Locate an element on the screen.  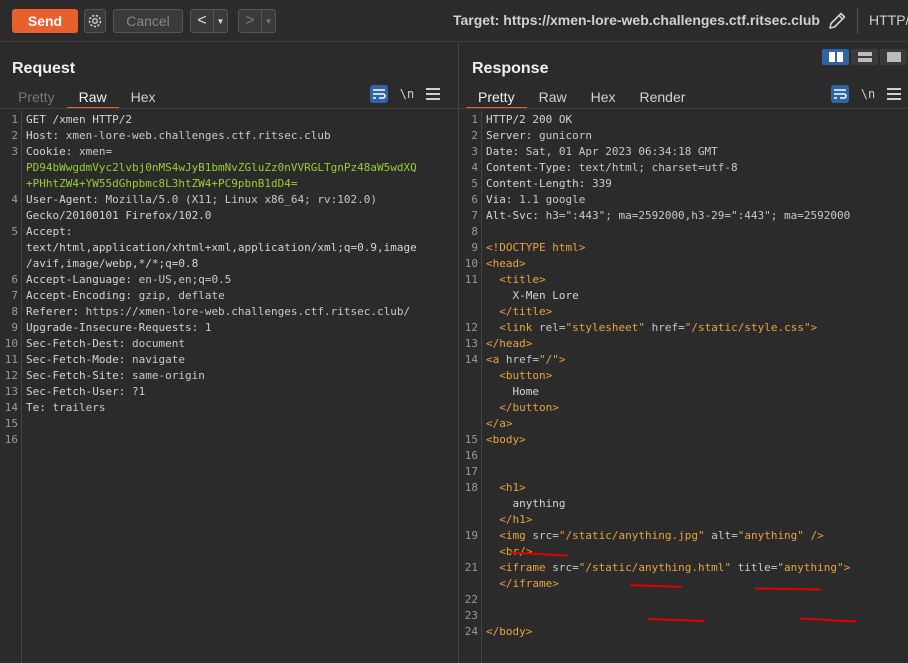
line-content: <head> is located at coordinates (506, 264).